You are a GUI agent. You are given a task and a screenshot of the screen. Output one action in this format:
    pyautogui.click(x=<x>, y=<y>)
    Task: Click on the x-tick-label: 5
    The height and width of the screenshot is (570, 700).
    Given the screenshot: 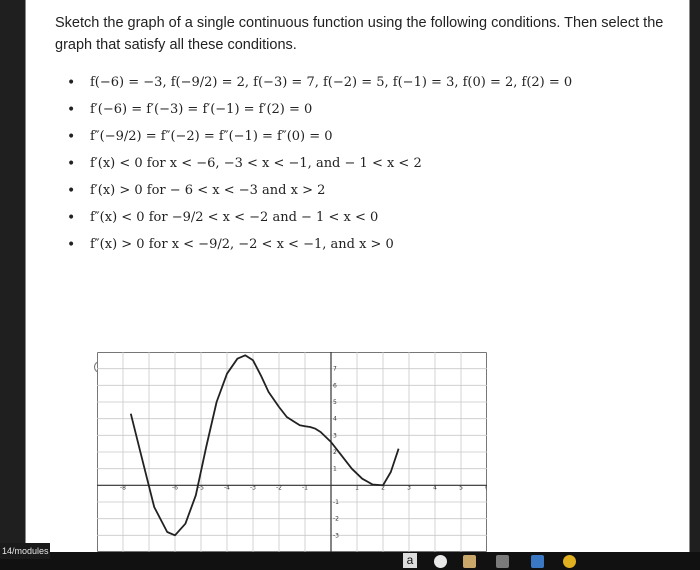 What is the action you would take?
    pyautogui.click(x=461, y=487)
    